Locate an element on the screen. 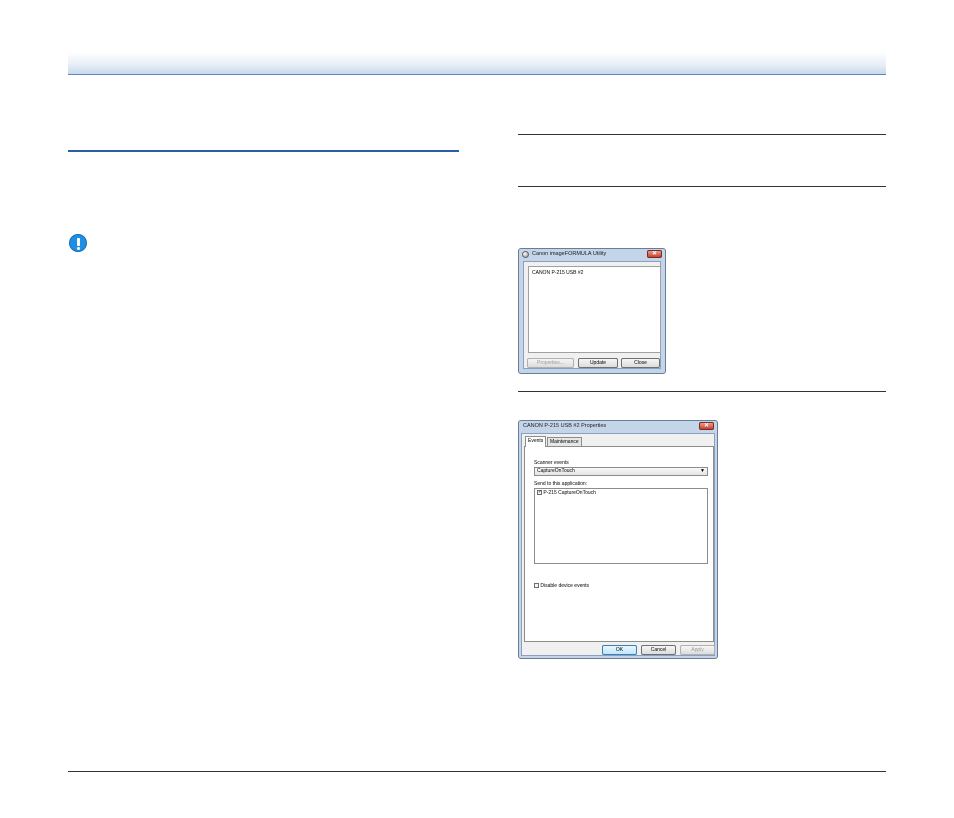  send-to-label: Send to this application: is located at coordinates (561, 484).